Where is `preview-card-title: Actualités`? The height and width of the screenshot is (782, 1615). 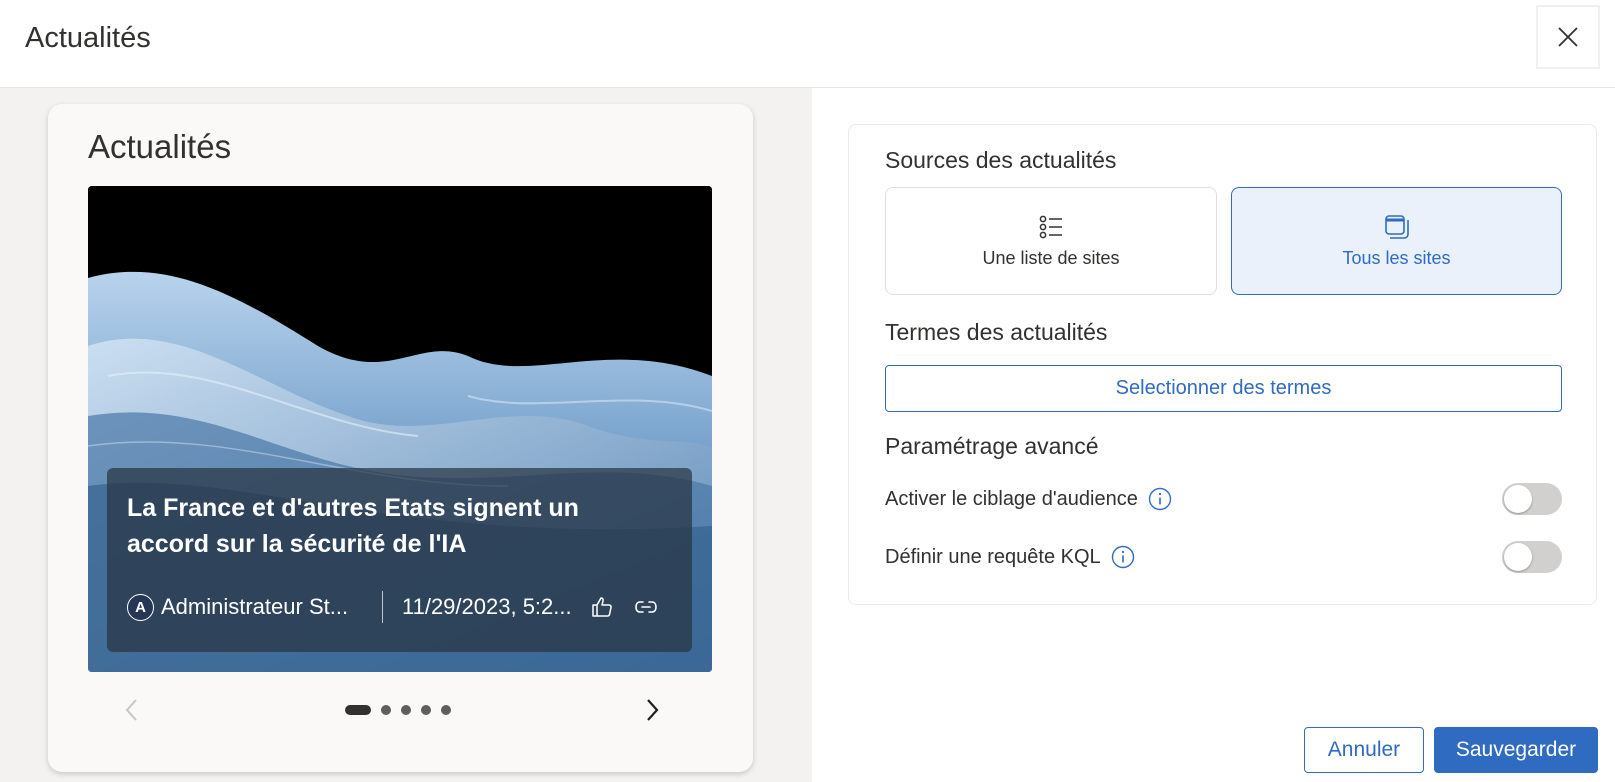 preview-card-title: Actualités is located at coordinates (160, 146).